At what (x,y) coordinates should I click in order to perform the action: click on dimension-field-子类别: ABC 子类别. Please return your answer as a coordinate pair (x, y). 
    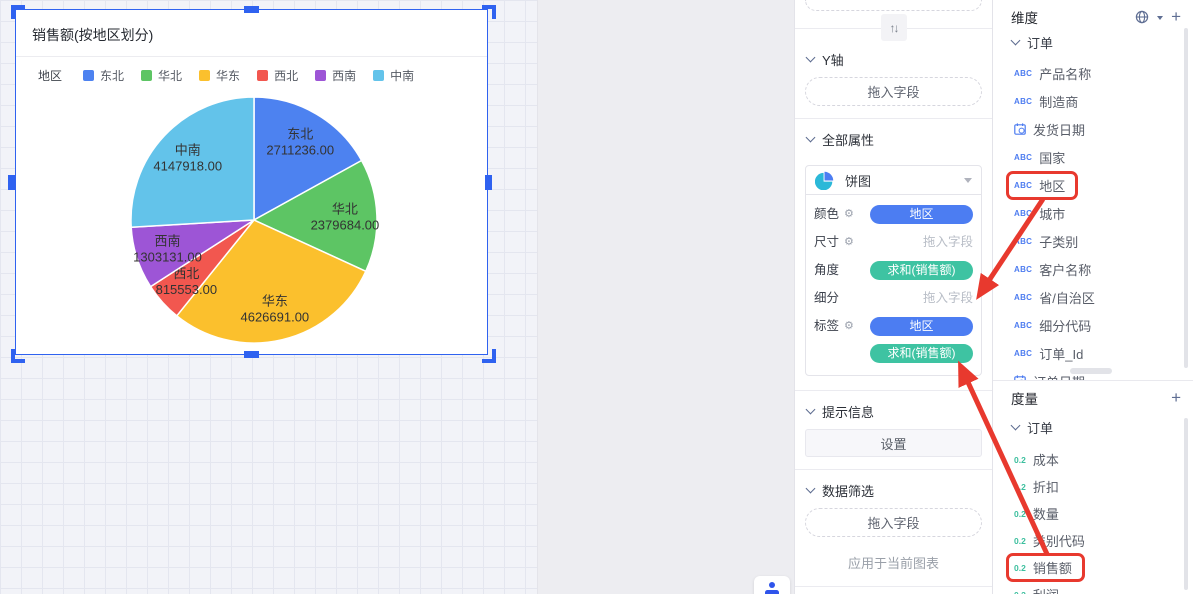
    Looking at the image, I should click on (1093, 241).